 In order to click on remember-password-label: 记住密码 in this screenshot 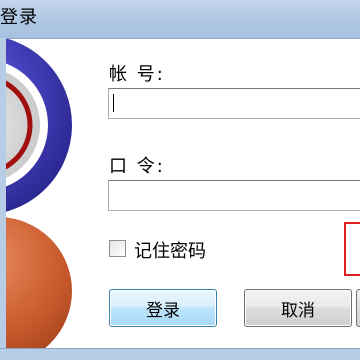, I will do `click(170, 250)`.